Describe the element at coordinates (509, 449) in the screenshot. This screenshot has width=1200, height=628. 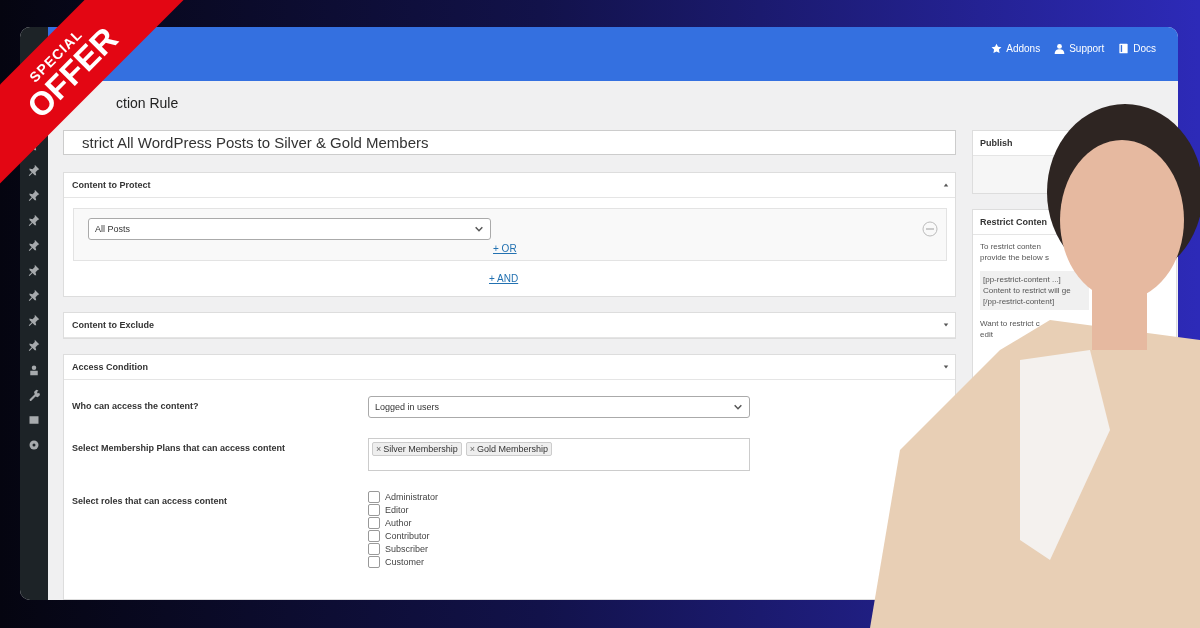
I see `tag-chip: × Gold Membership` at that location.